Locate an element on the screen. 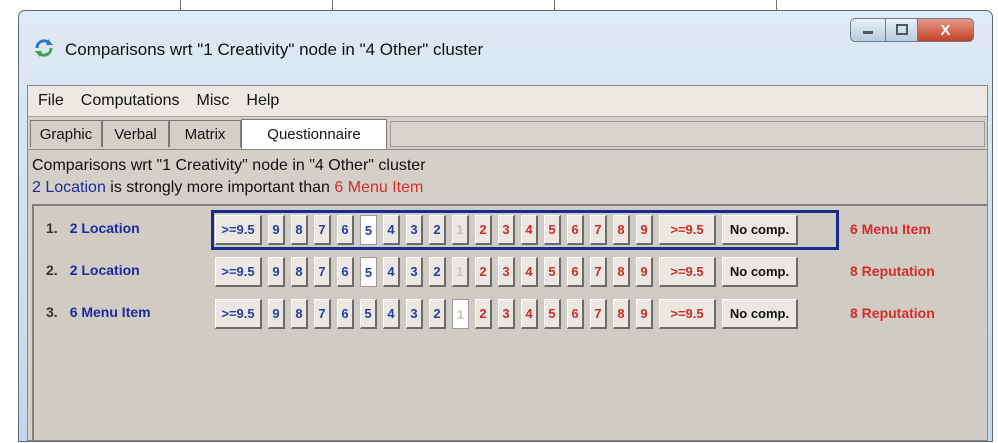  tab-graphic: Graphic is located at coordinates (66, 133).